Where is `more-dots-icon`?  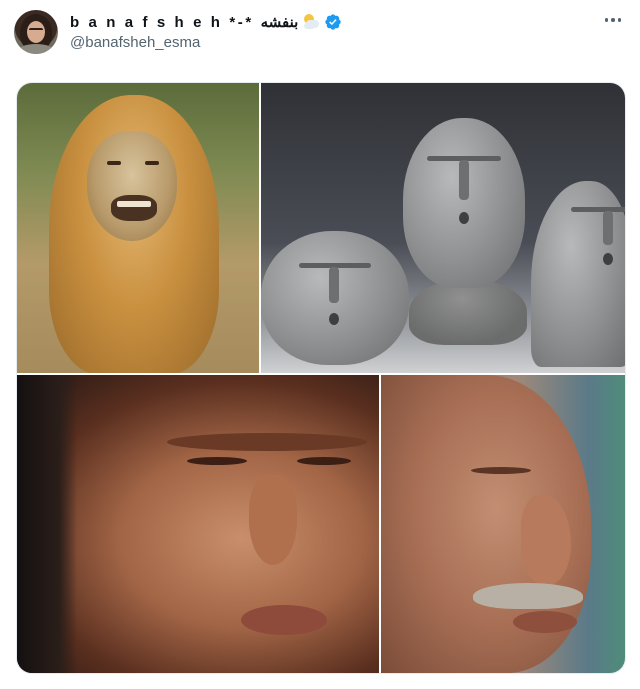 more-dots-icon is located at coordinates (613, 20).